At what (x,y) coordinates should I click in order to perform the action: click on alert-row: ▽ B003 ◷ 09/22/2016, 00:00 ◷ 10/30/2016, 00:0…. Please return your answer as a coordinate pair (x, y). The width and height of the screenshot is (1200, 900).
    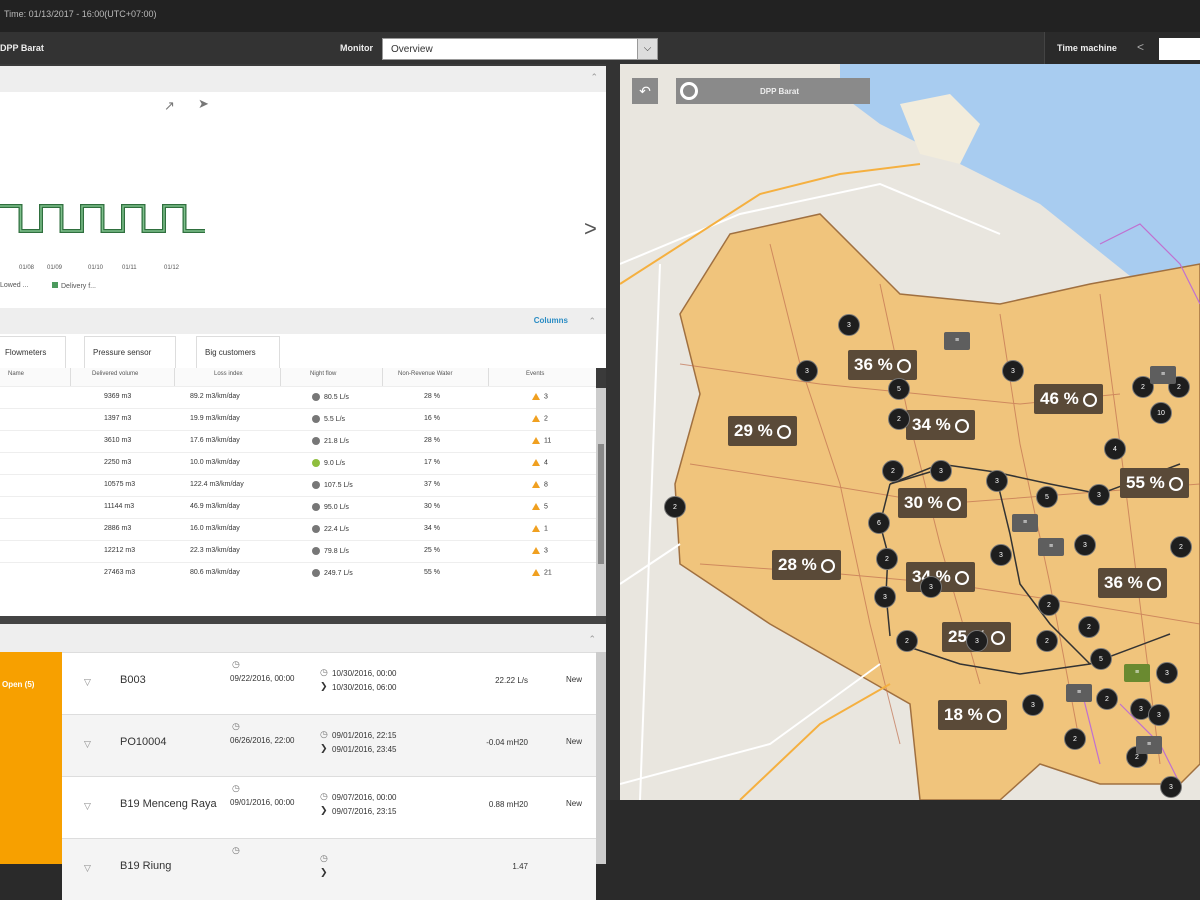
    Looking at the image, I should click on (329, 683).